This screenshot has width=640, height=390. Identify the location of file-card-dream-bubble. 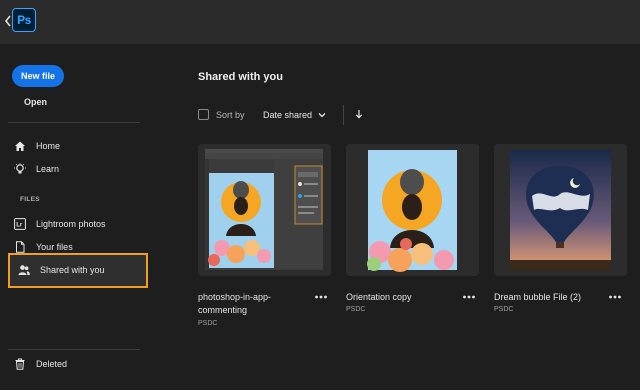
(560, 210).